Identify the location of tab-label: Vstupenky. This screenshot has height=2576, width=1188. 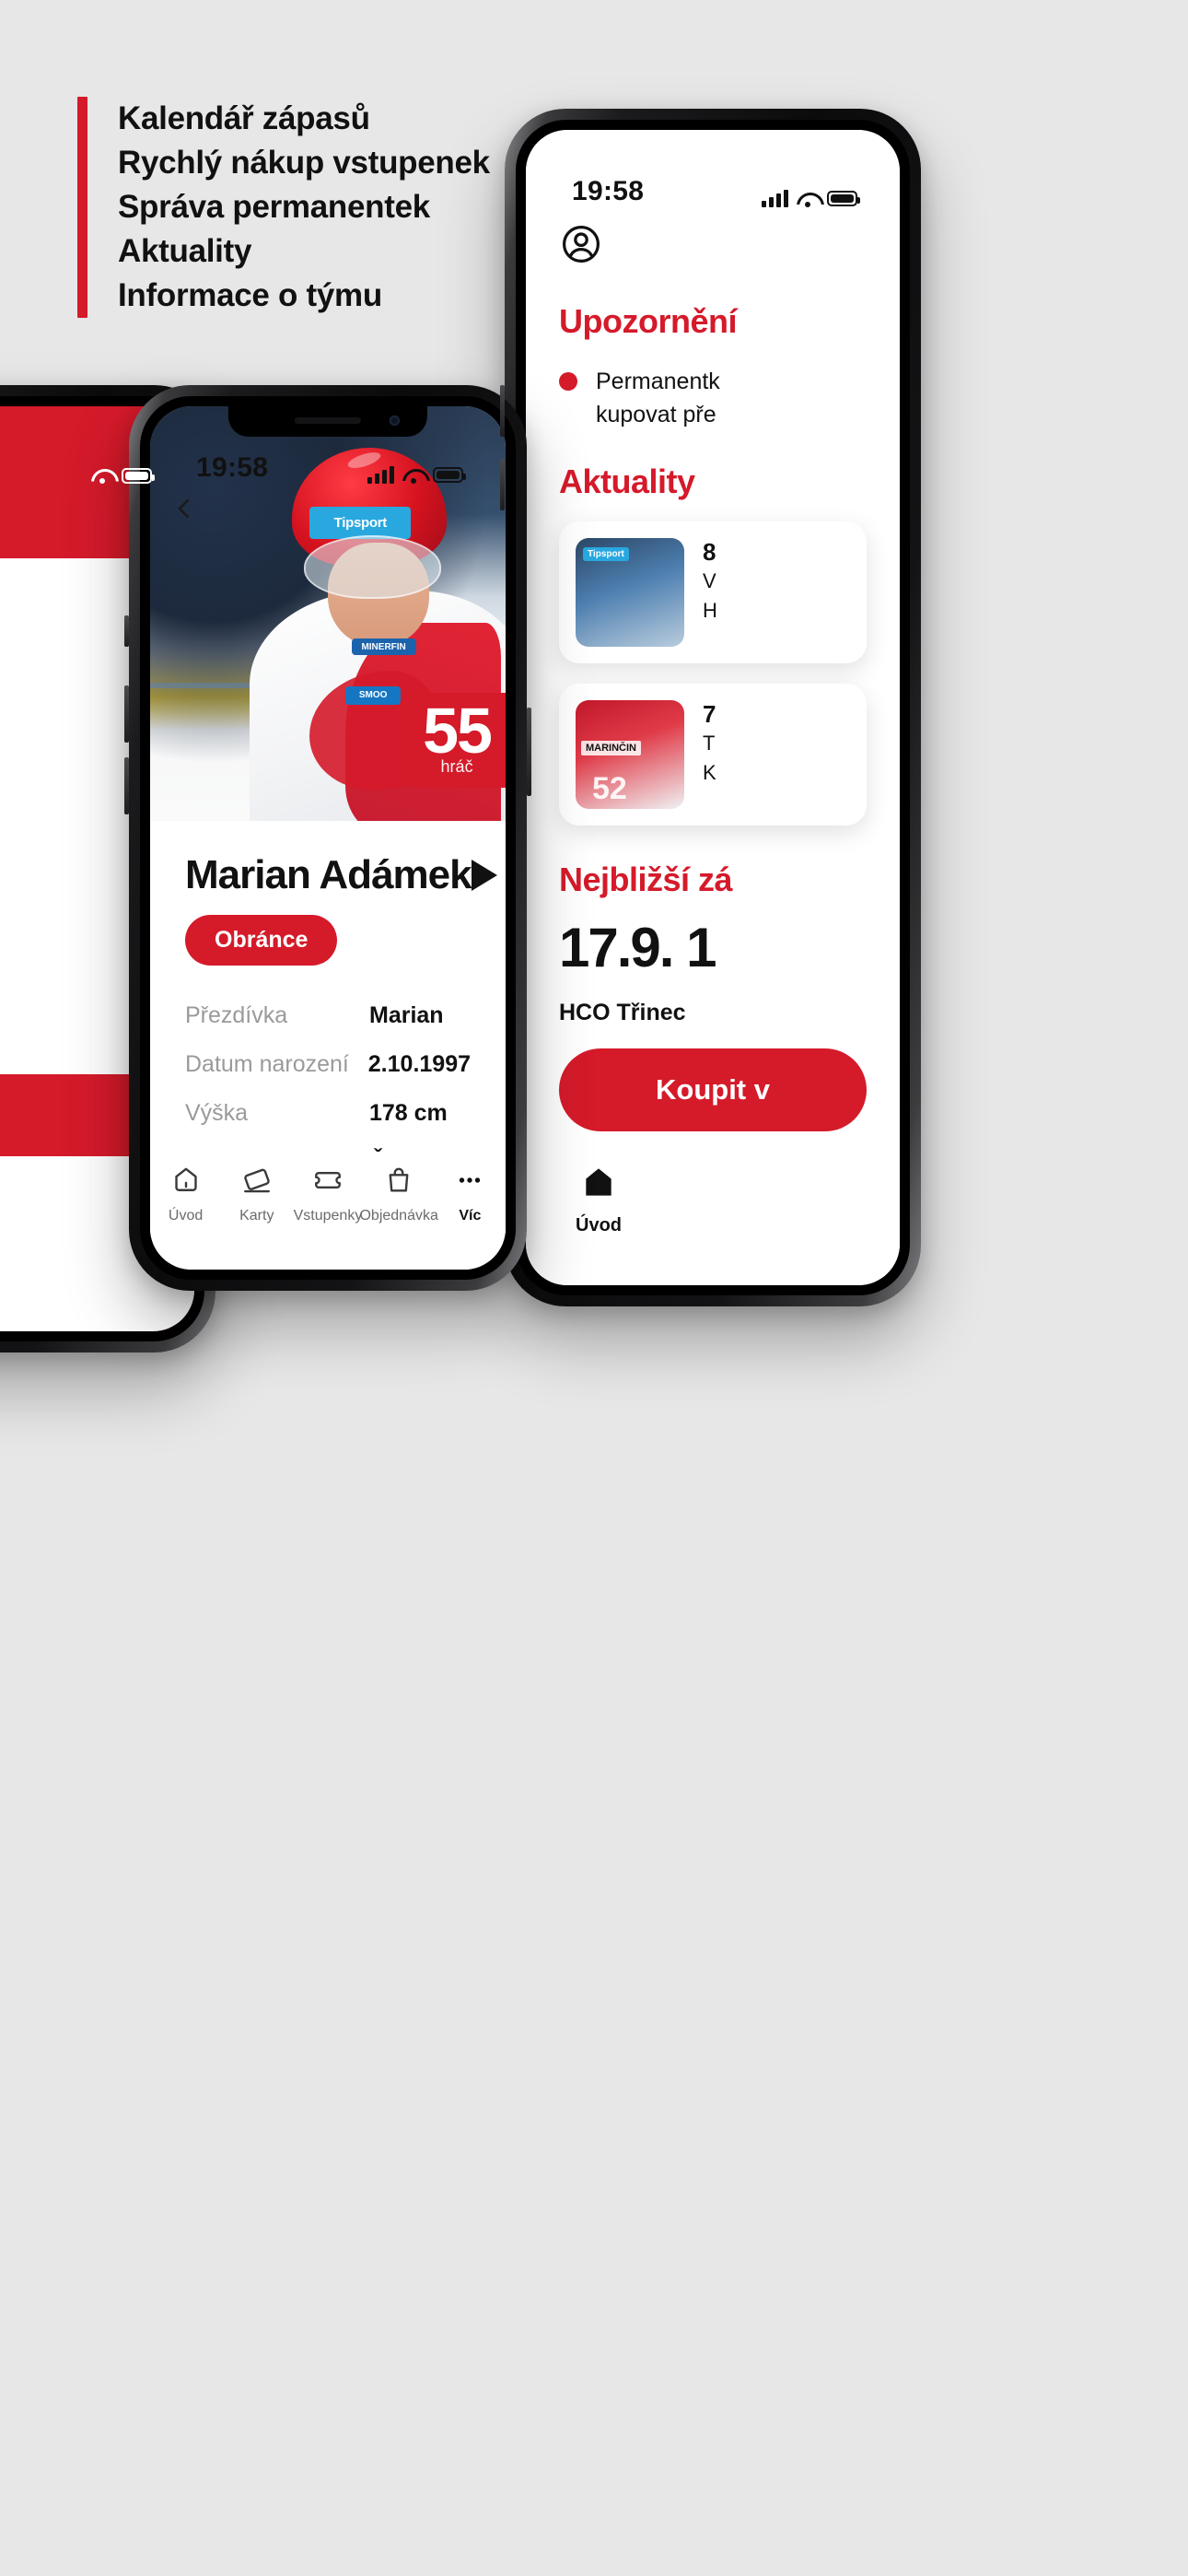
(328, 1216).